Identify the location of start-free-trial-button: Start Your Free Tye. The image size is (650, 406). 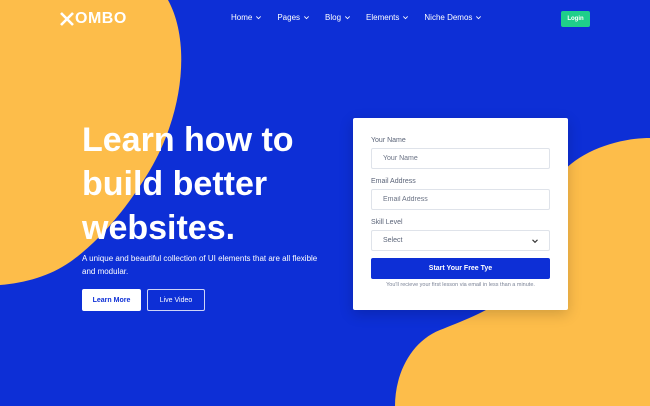
(460, 268).